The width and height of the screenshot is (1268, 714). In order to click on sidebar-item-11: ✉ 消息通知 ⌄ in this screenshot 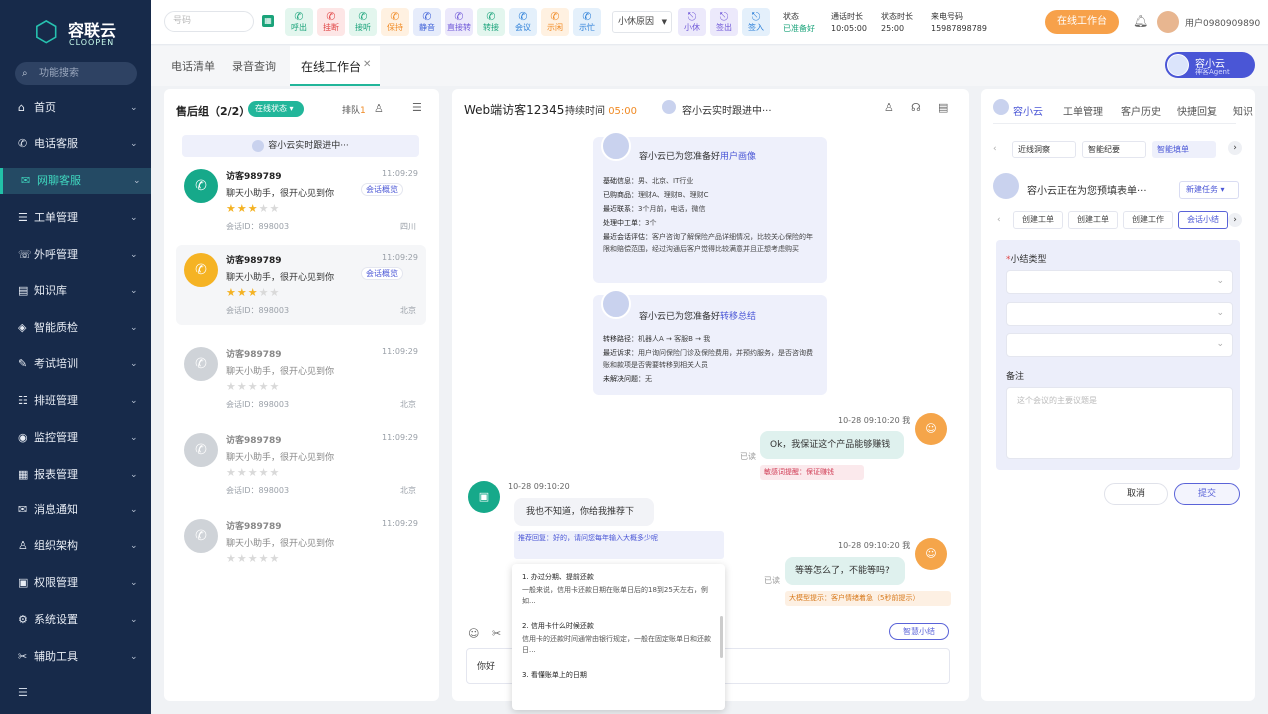, I will do `click(75, 510)`.